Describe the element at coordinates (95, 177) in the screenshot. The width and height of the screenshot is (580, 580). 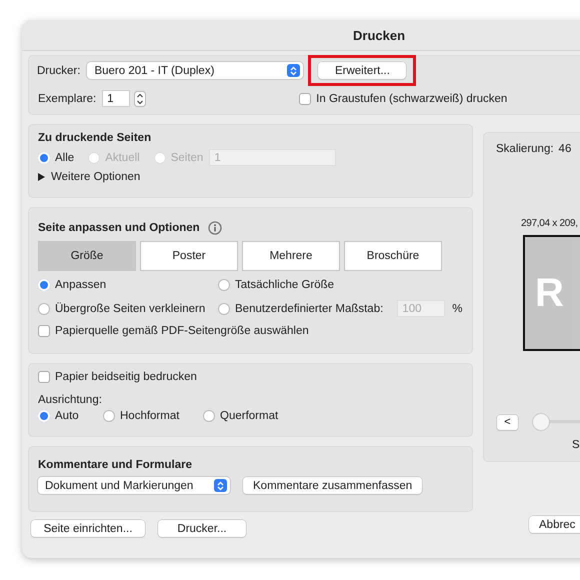
I see `disclosure-label: Weitere Optionen` at that location.